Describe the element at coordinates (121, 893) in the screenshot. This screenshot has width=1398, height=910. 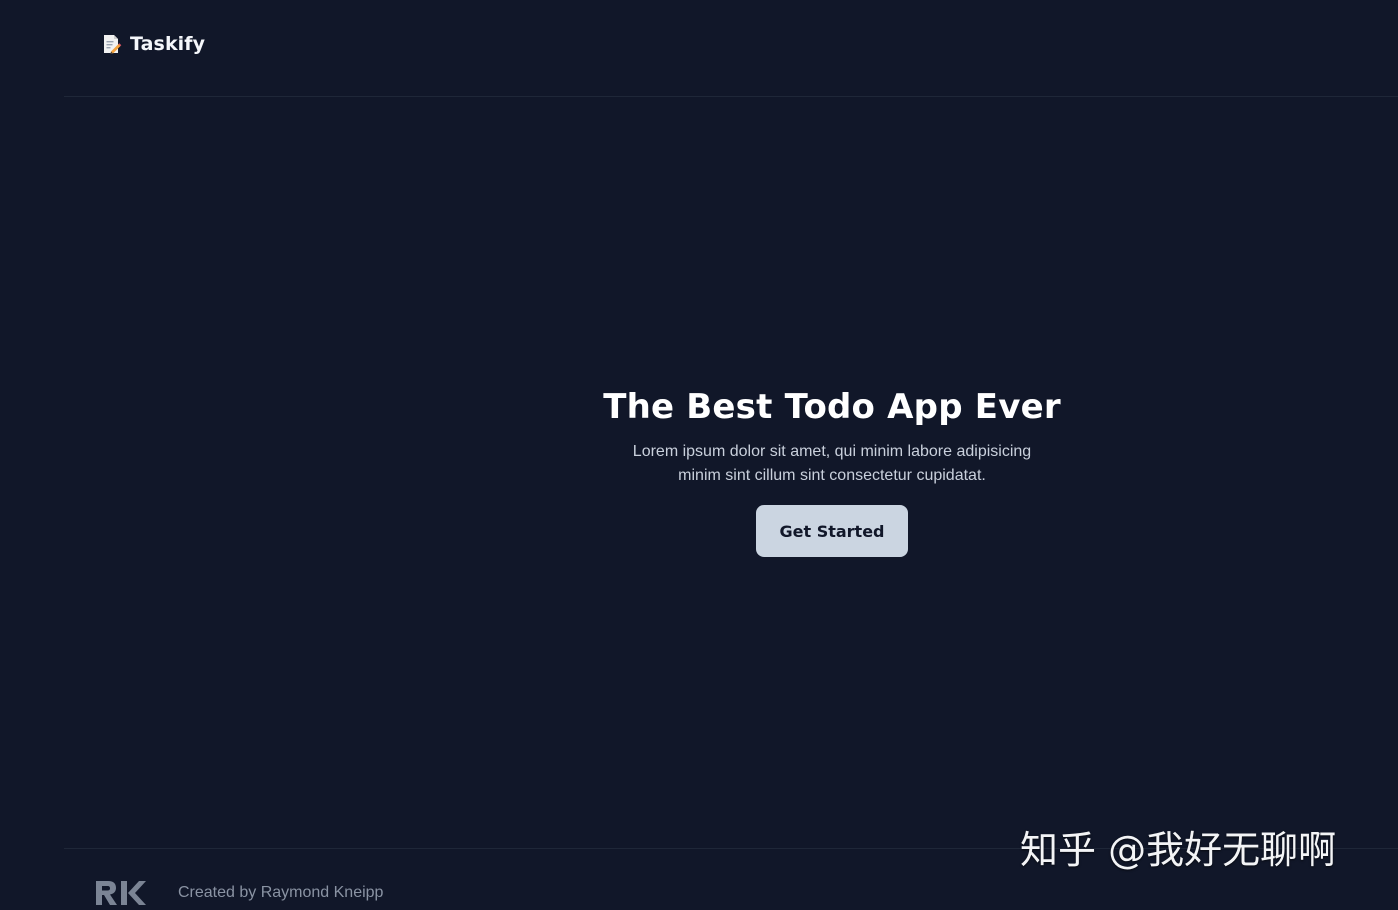
I see `rk-logo-icon` at that location.